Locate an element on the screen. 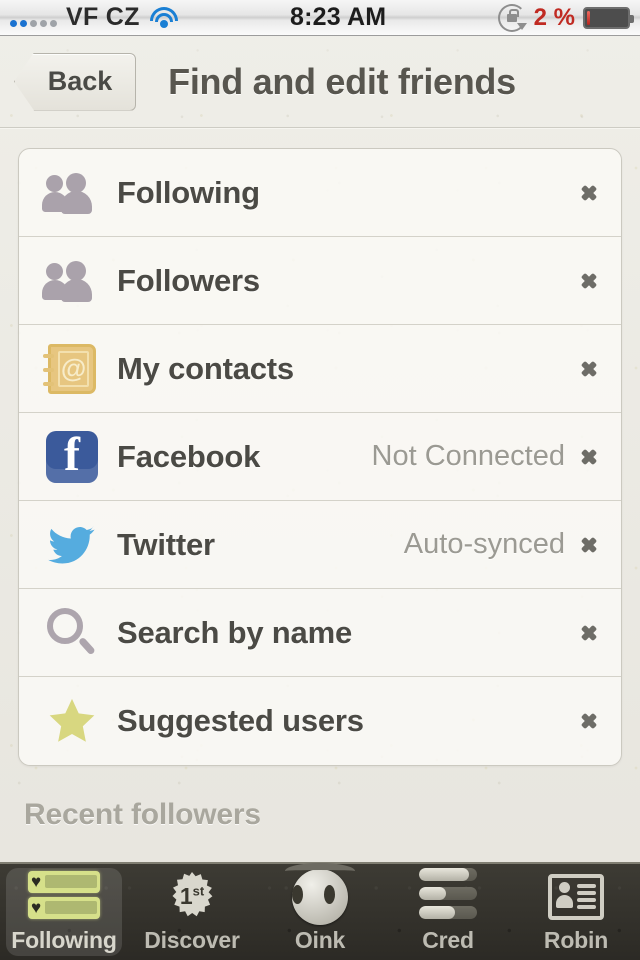 Image resolution: width=640 pixels, height=960 pixels. list-row-label: Suggested users is located at coordinates (240, 720).